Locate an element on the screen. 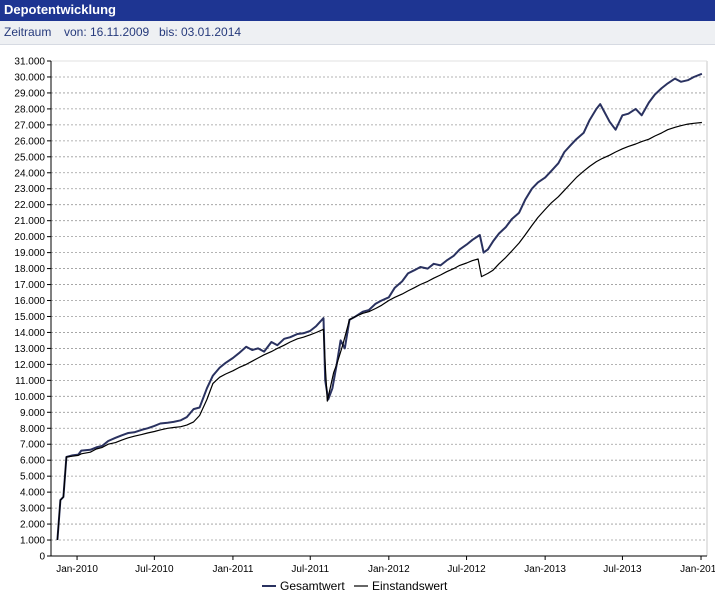 The image size is (715, 595). y-tick-label: 17.000 is located at coordinates (29, 285).